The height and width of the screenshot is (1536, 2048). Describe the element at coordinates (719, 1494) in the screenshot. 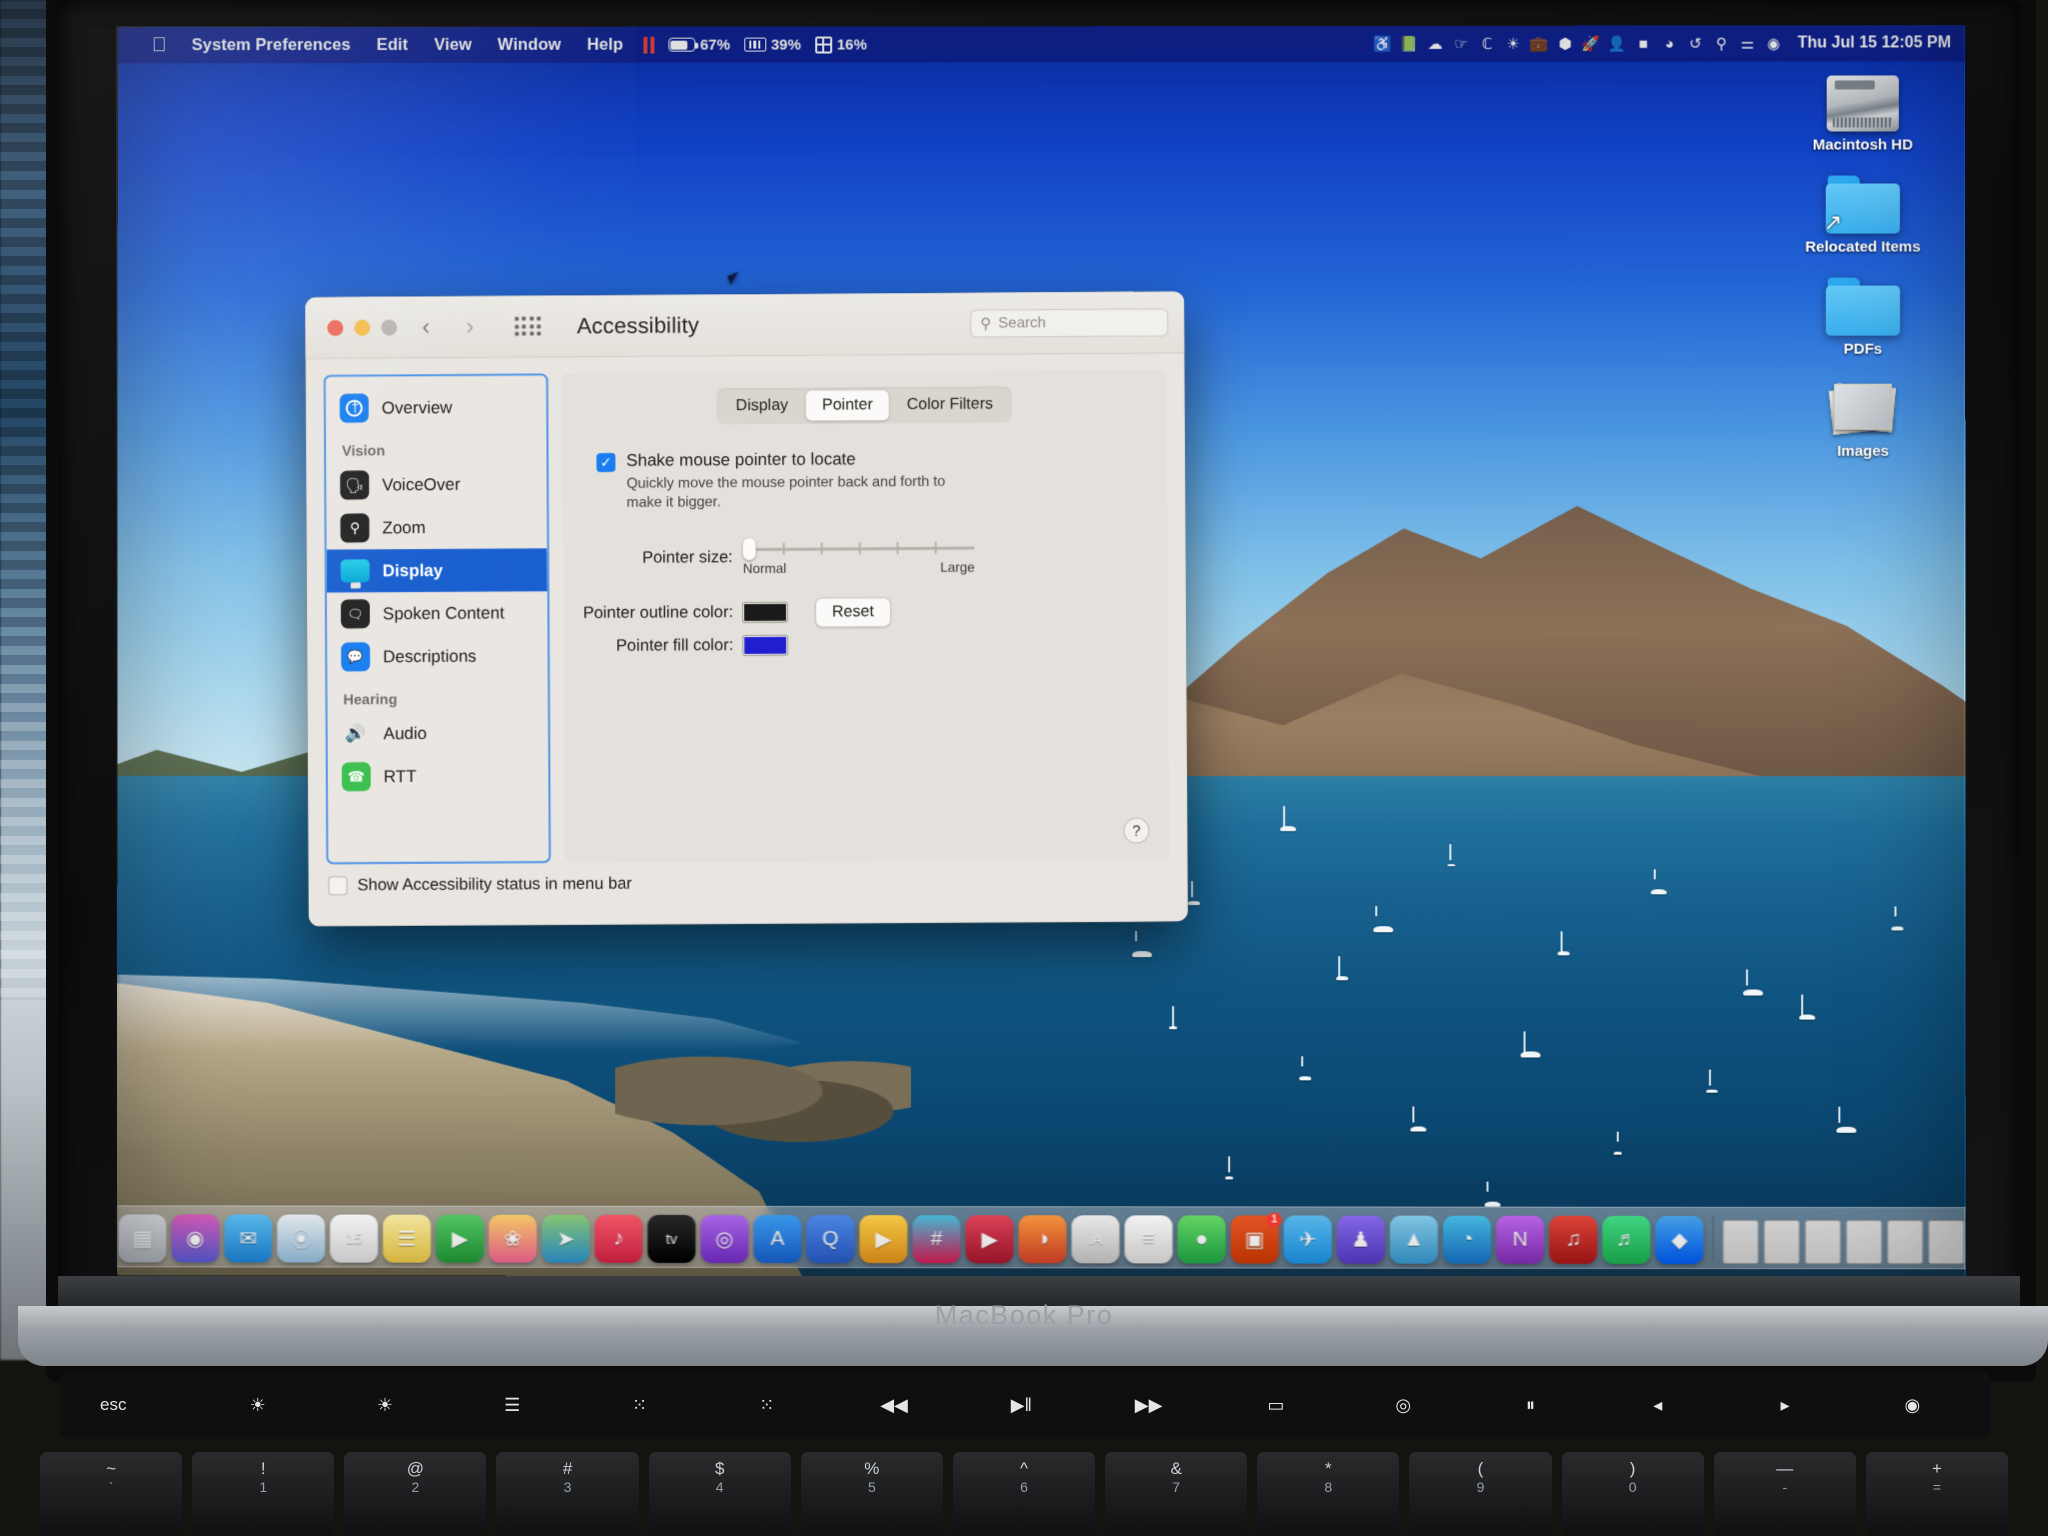

I see `key-4: $4` at that location.